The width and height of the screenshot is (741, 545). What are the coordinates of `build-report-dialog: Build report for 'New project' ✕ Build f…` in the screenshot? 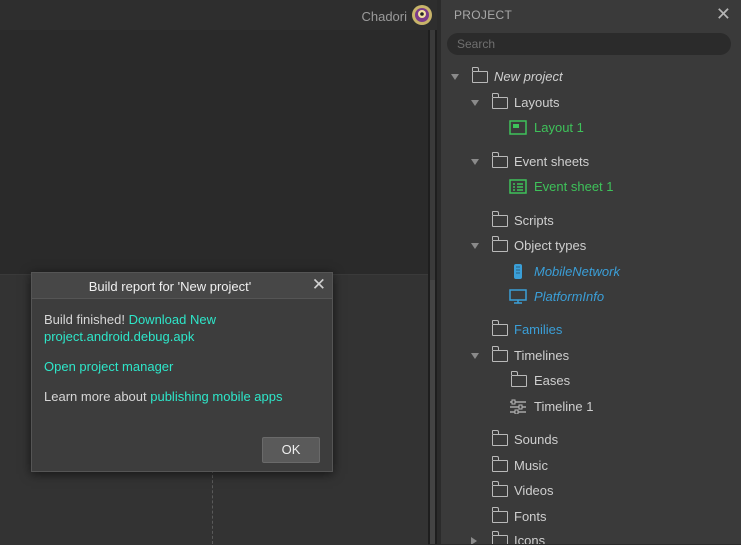 It's located at (182, 372).